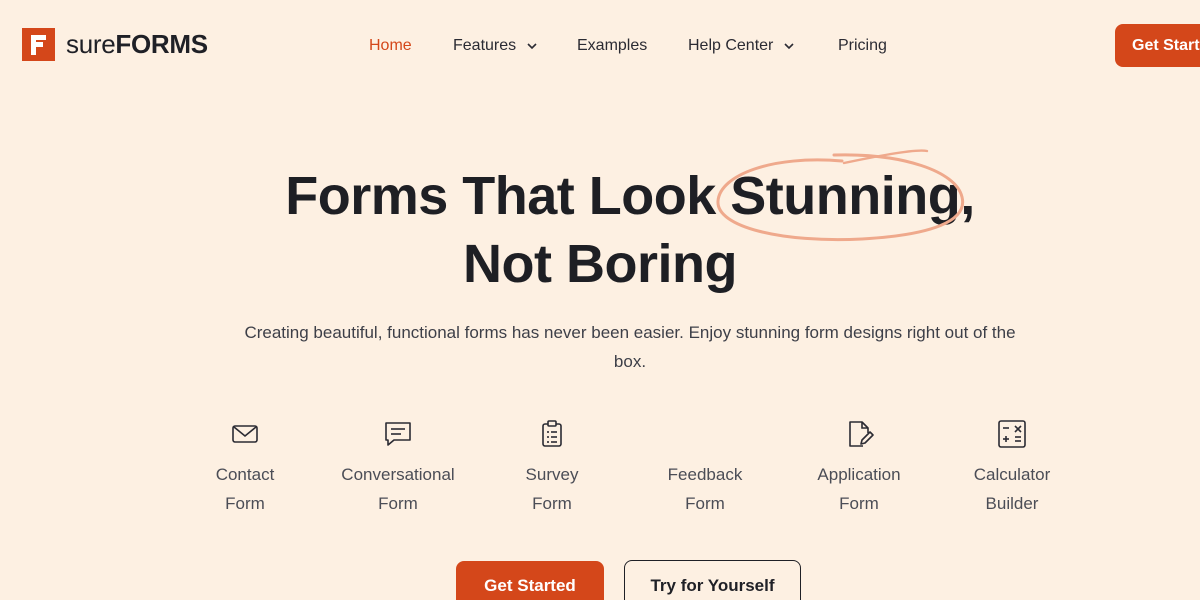  Describe the element at coordinates (1166, 45) in the screenshot. I see `get-started-nav-label: Get Start` at that location.